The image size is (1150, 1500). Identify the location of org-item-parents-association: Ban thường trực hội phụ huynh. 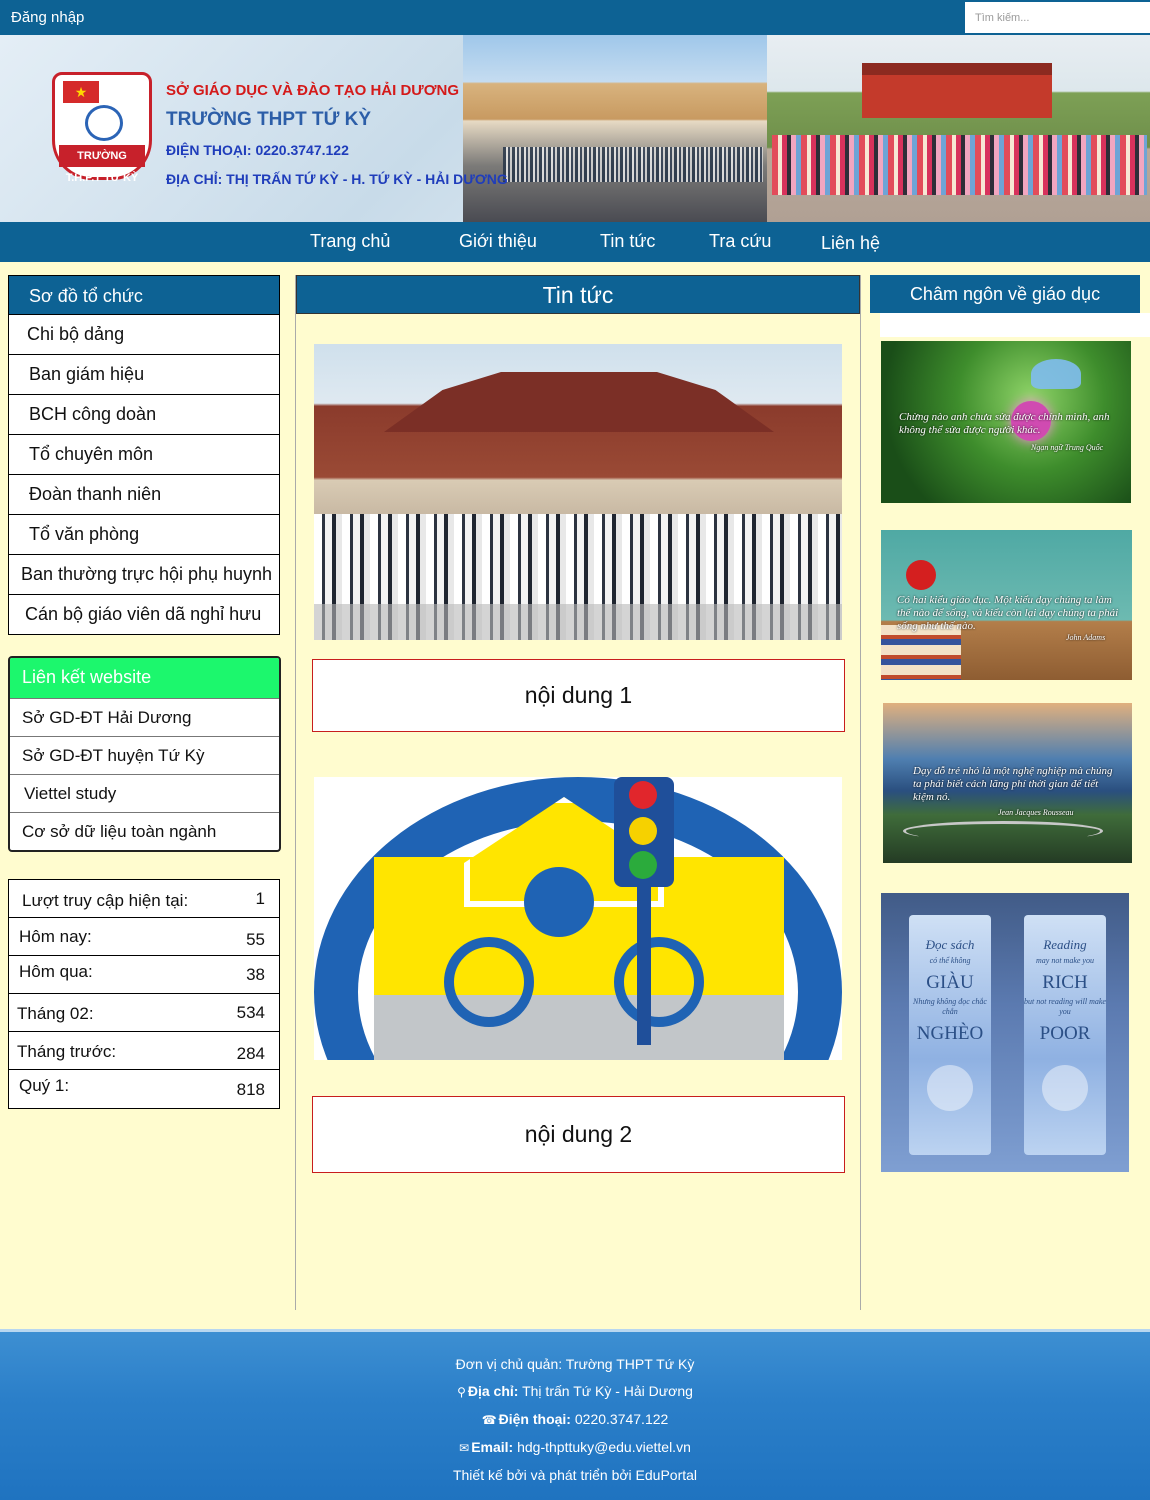
(144, 575).